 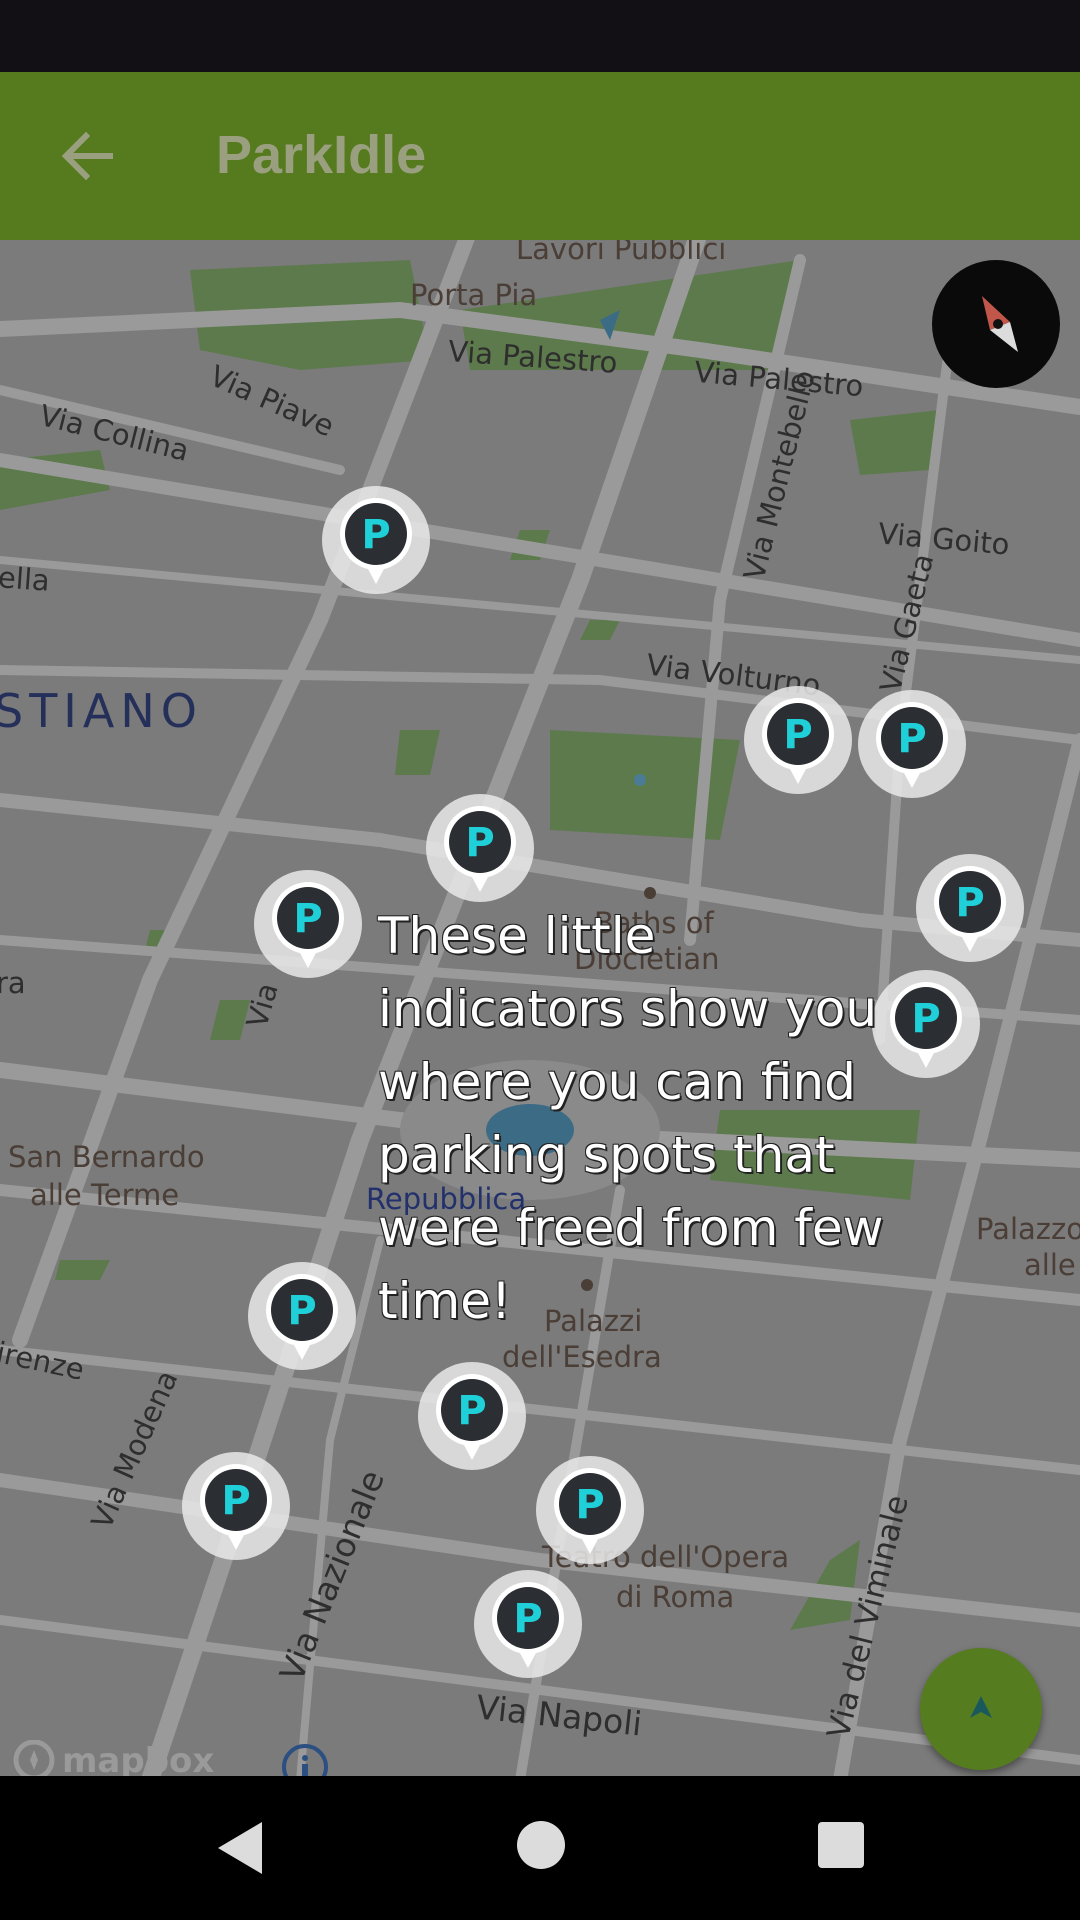 I want to click on back-button, so click(x=88, y=156).